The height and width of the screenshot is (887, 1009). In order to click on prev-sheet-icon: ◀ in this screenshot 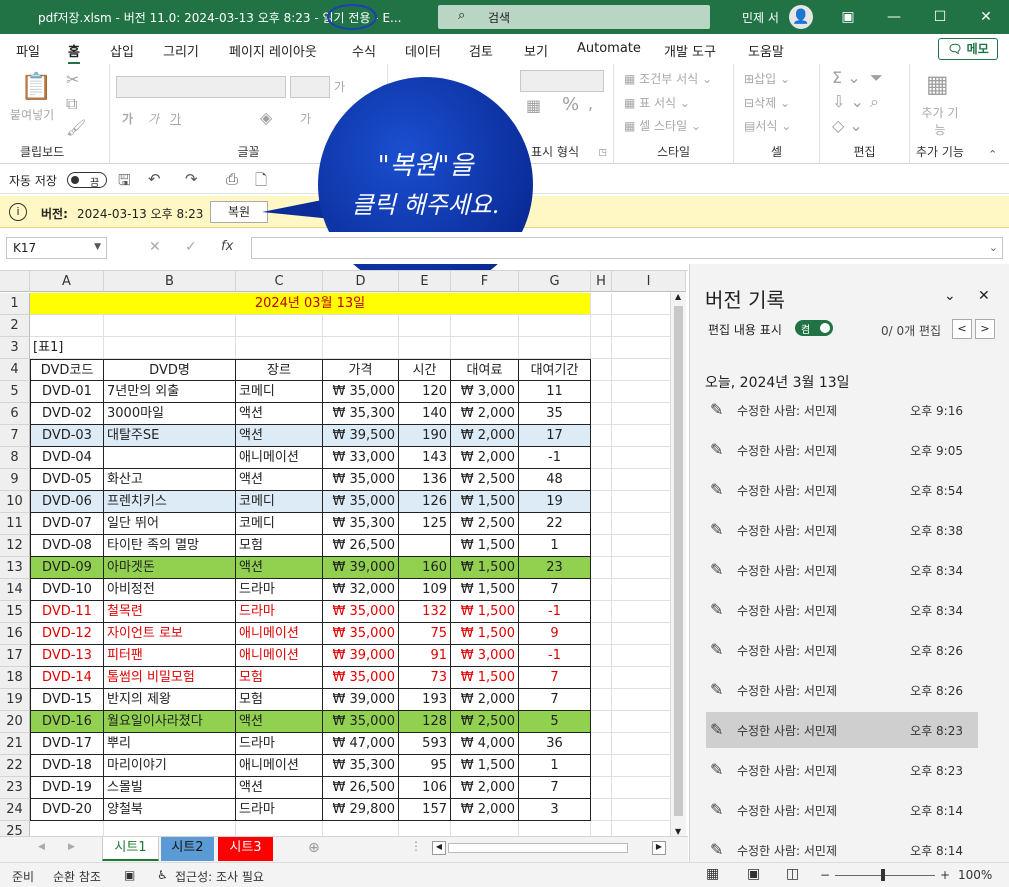, I will do `click(41, 847)`.